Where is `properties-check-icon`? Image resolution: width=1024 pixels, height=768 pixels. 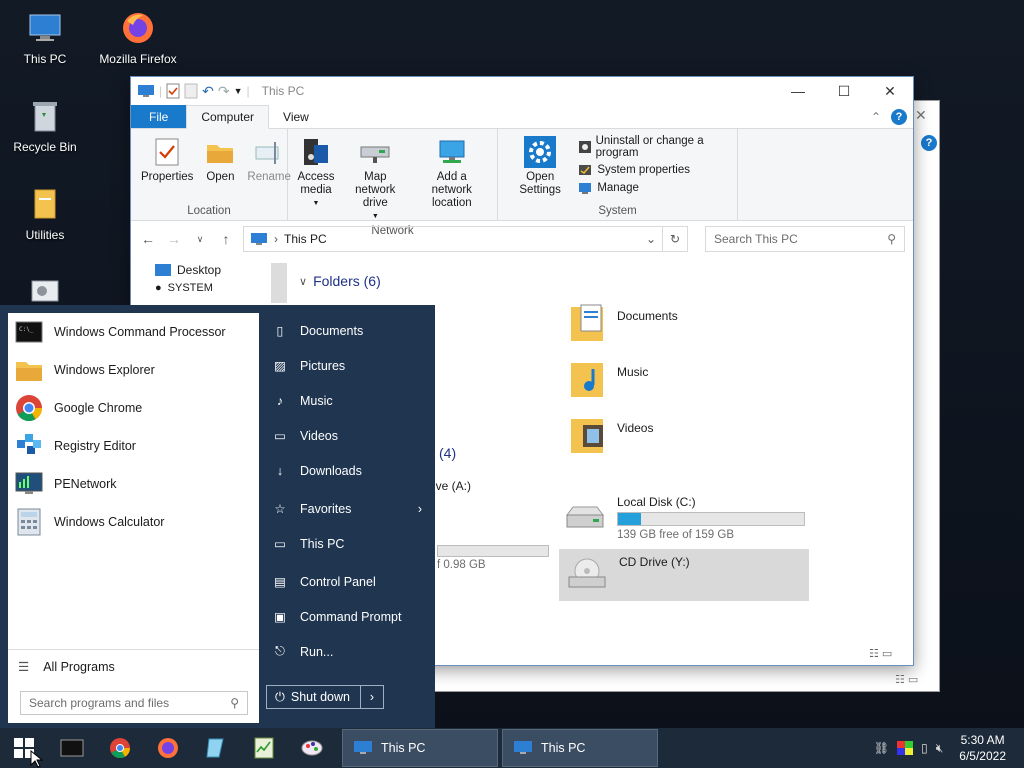 properties-check-icon is located at coordinates (173, 91).